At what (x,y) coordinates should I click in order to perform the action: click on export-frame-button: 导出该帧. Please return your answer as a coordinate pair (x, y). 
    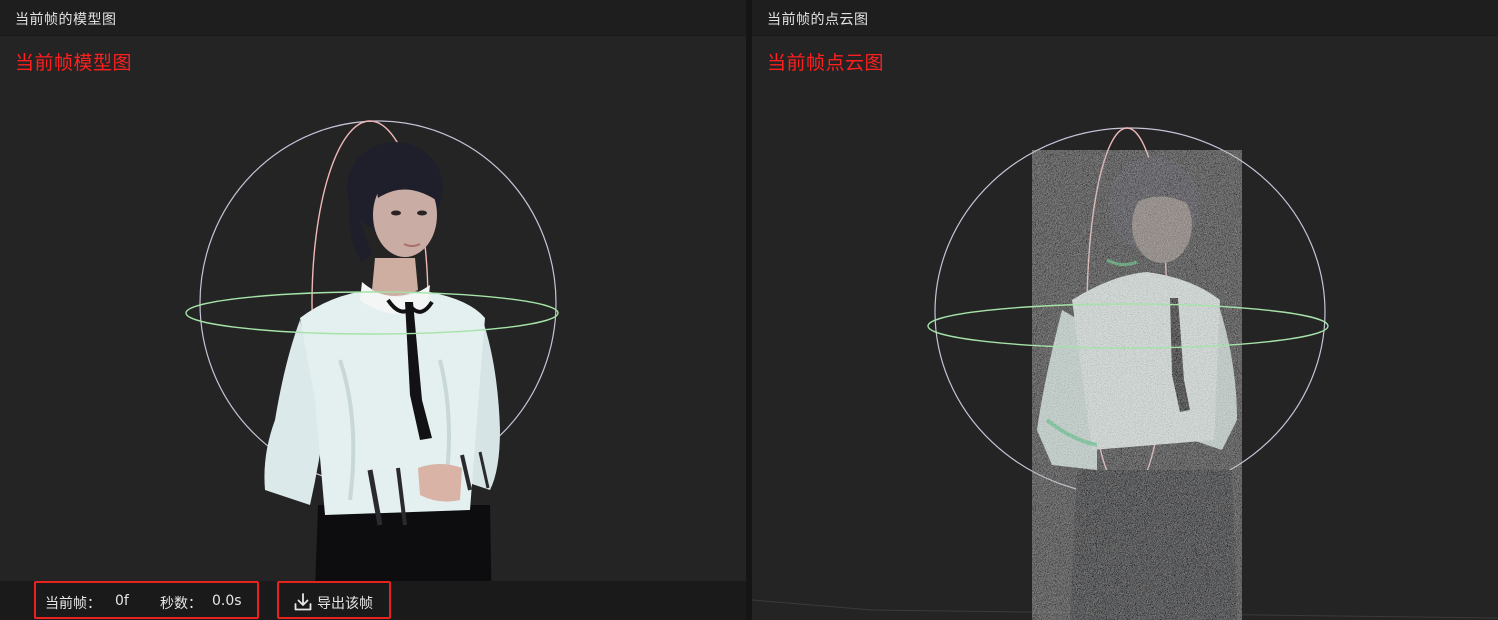
    Looking at the image, I should click on (334, 600).